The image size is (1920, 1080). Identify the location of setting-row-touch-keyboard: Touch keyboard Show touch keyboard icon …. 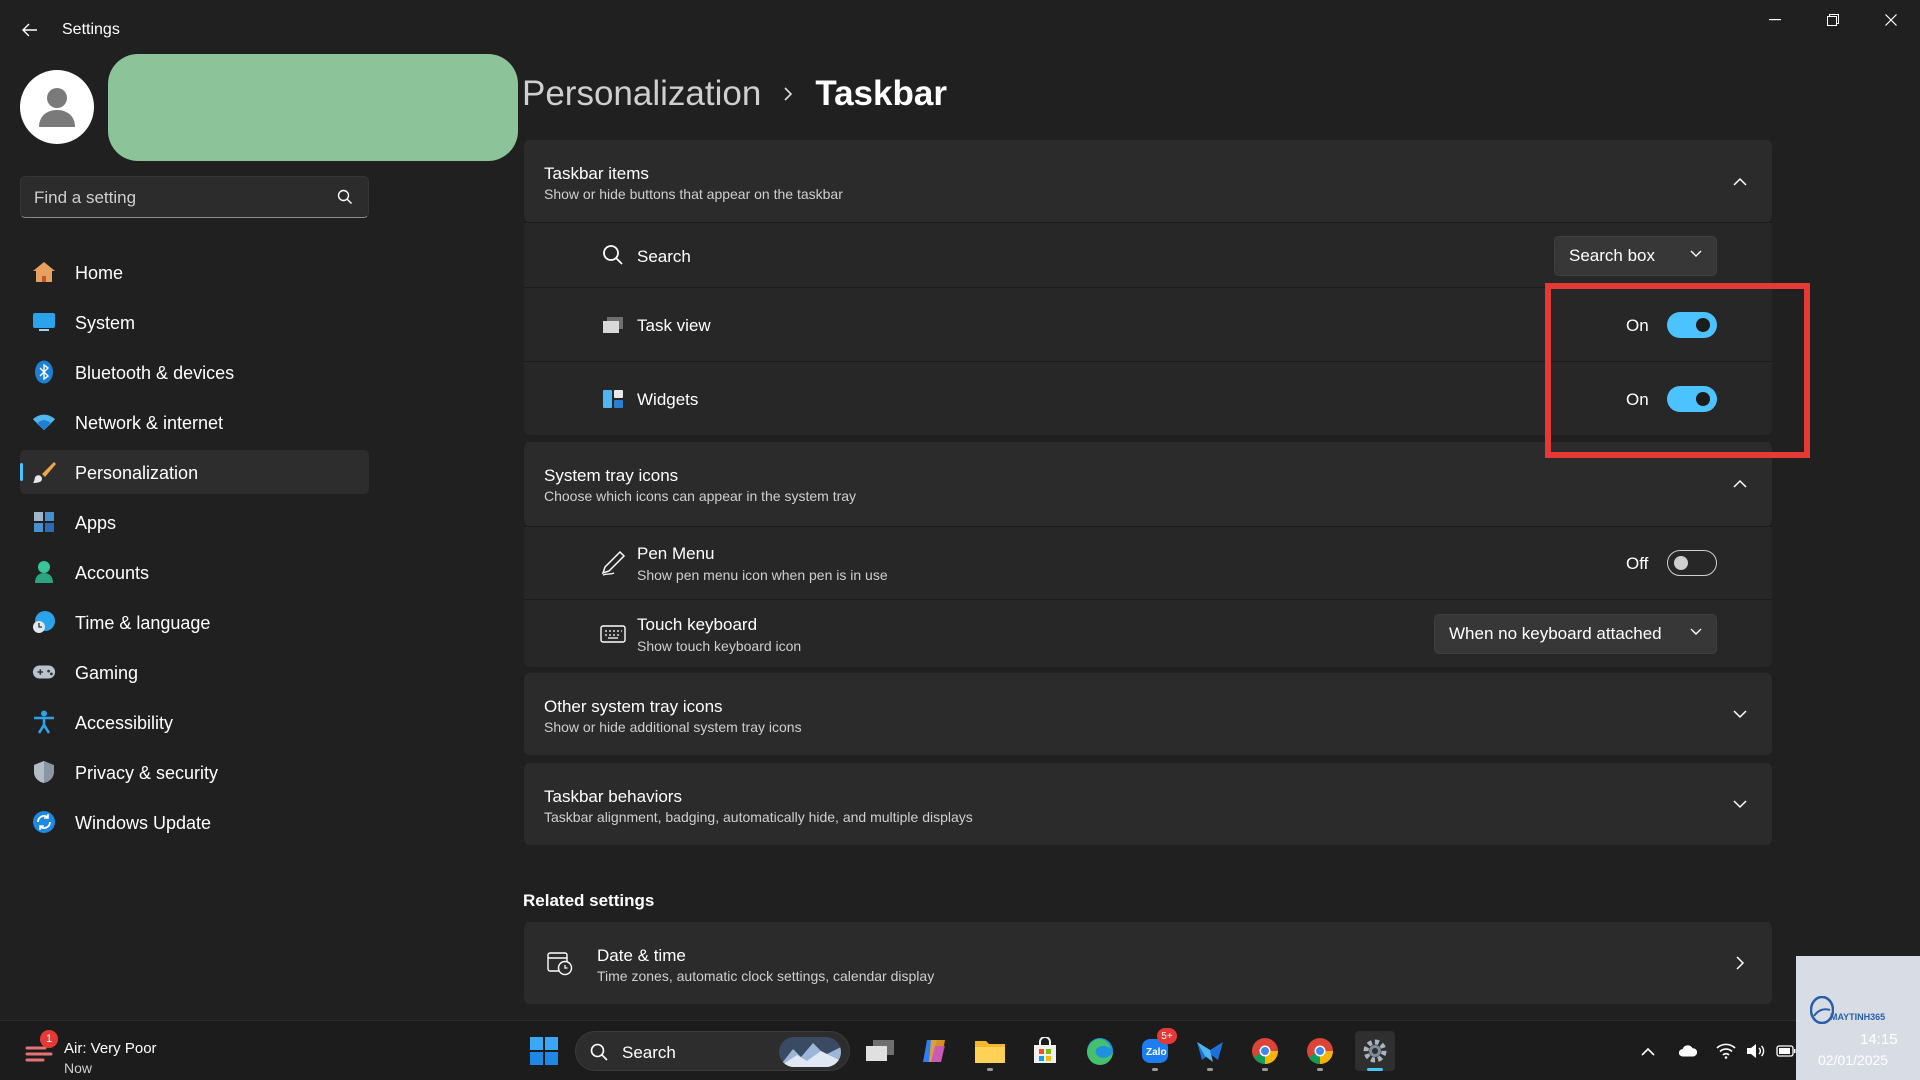
(1148, 633).